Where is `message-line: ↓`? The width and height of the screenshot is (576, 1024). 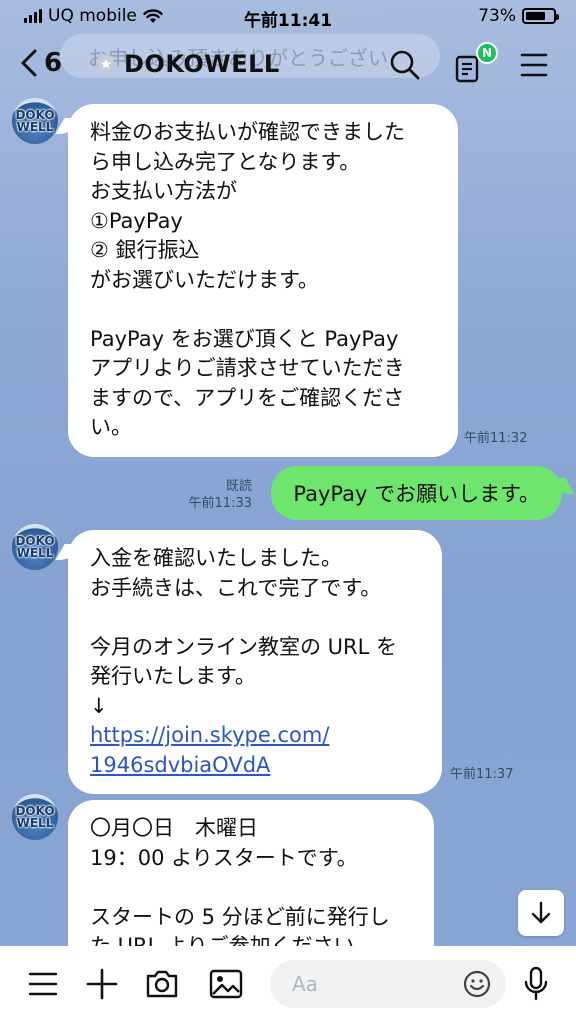
message-line: ↓ is located at coordinates (99, 705).